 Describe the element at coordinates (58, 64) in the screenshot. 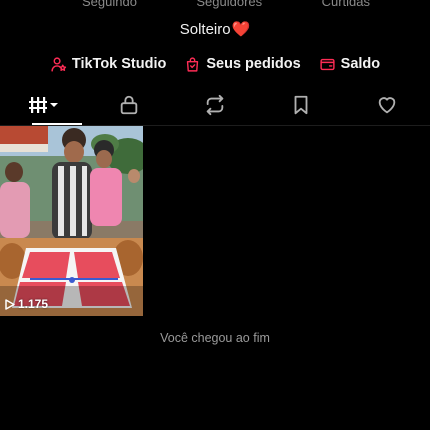

I see `person-star-icon` at that location.